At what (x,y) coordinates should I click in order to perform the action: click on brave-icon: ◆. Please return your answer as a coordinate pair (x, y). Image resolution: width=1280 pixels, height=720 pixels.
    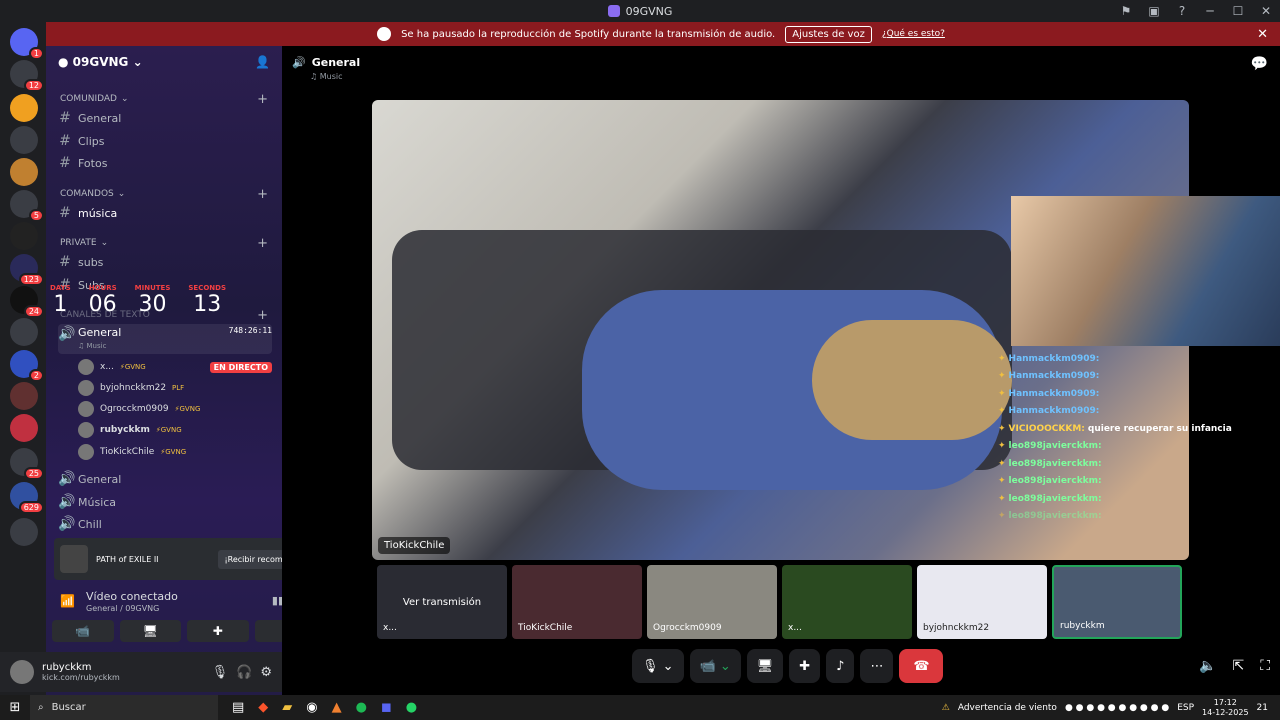
    Looking at the image, I should click on (263, 707).